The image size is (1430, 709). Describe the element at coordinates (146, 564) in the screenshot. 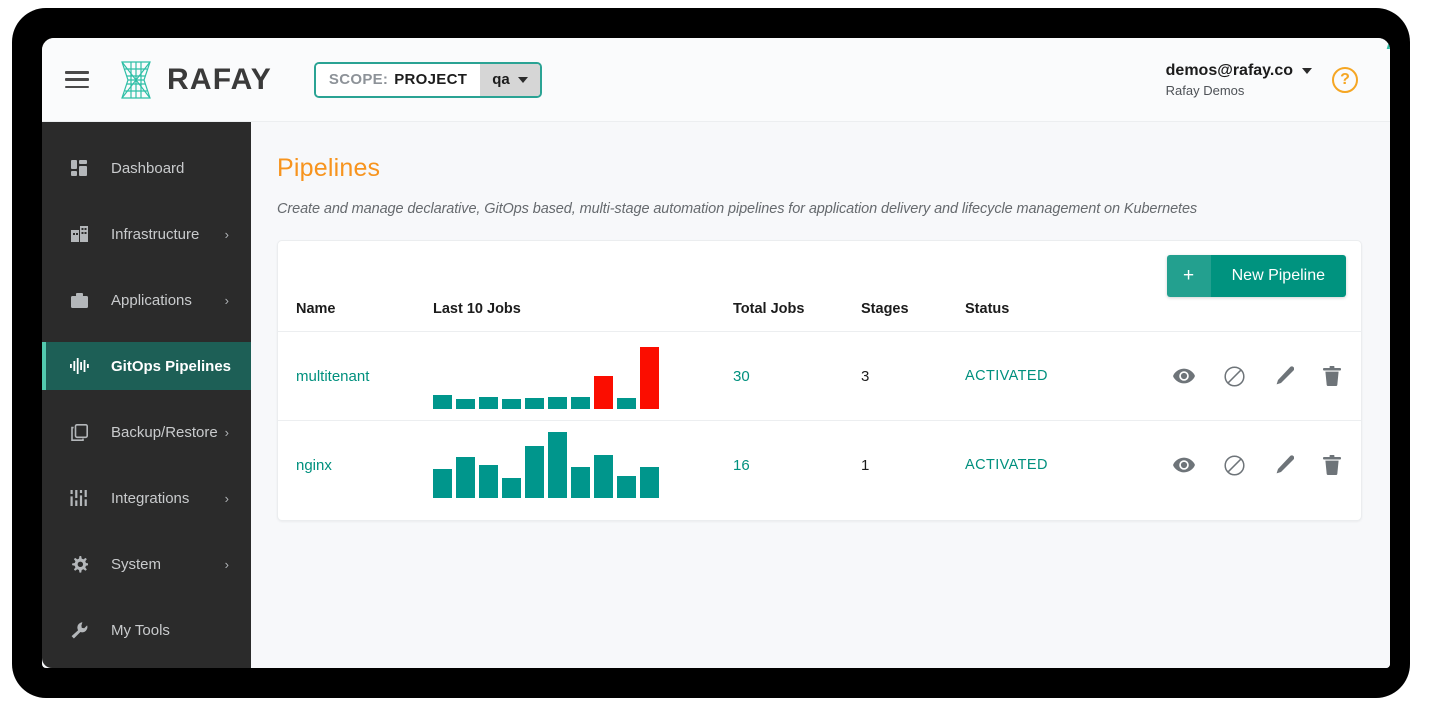

I see `sidebar-item-system: System ›` at that location.